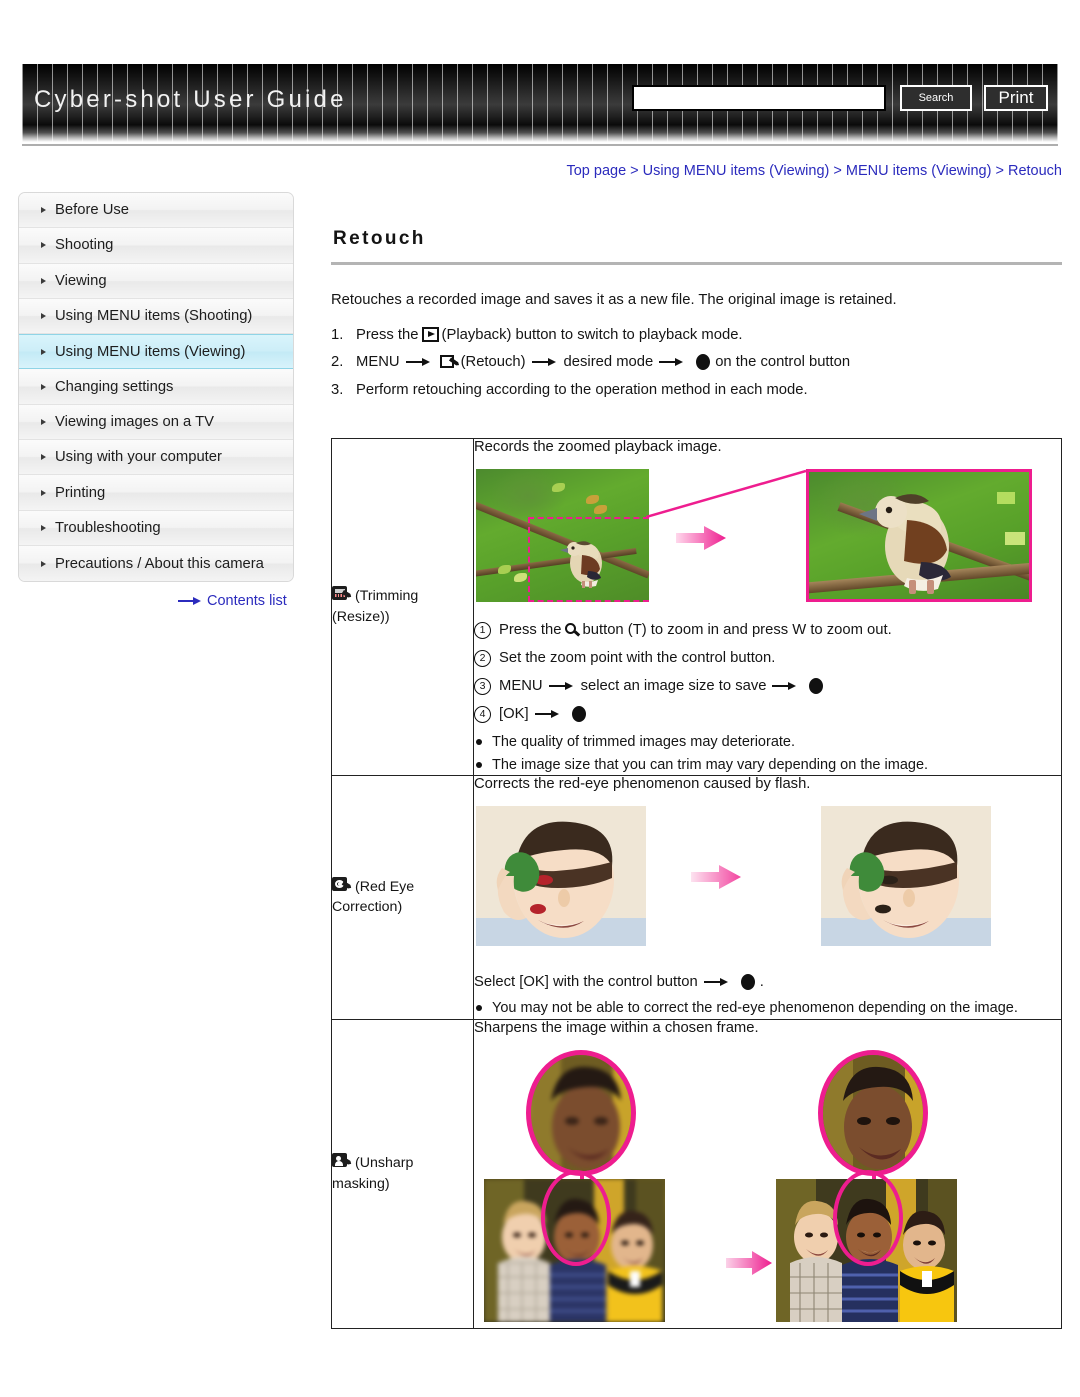 The image size is (1080, 1397). What do you see at coordinates (936, 98) in the screenshot?
I see `search-button: Search` at bounding box center [936, 98].